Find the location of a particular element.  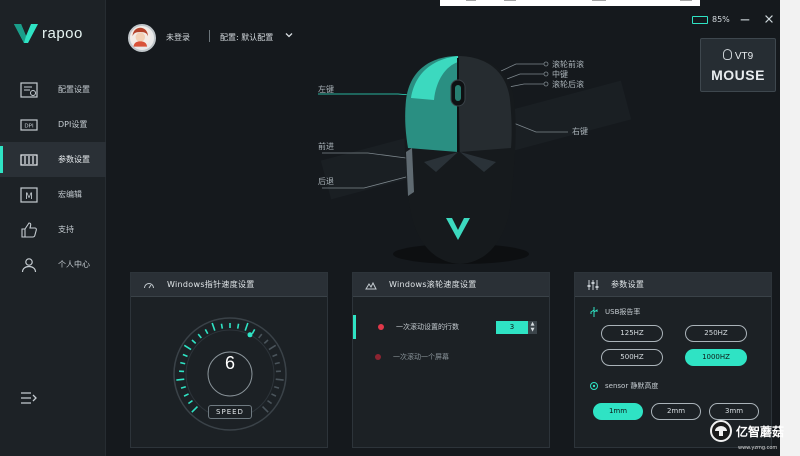

sidebar-item-label: DPI设置 is located at coordinates (73, 124).